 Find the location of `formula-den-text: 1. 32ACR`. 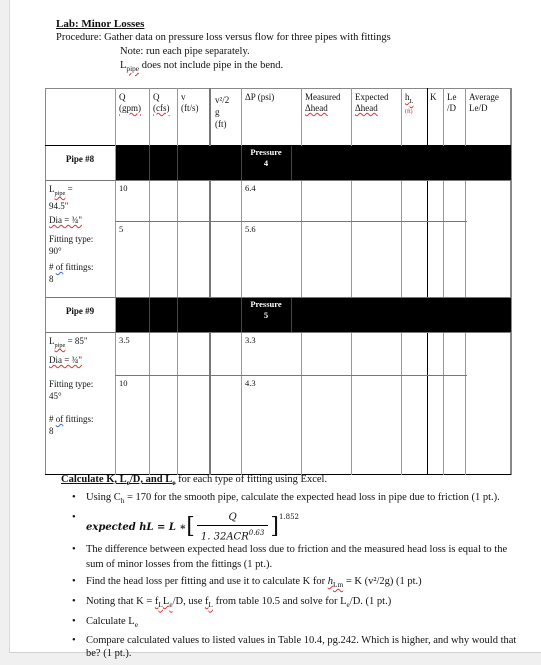

formula-den-text: 1. 32ACR is located at coordinates (224, 537).